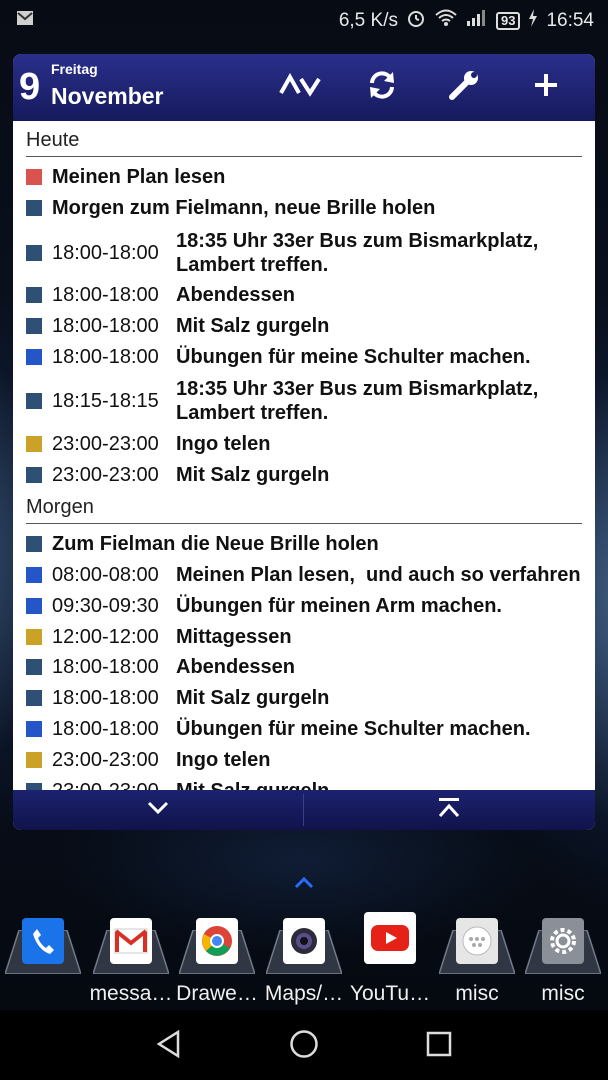 This screenshot has width=608, height=1080. Describe the element at coordinates (306, 637) in the screenshot. I see `list-item: 12:00-12:00 Mittagessen` at that location.